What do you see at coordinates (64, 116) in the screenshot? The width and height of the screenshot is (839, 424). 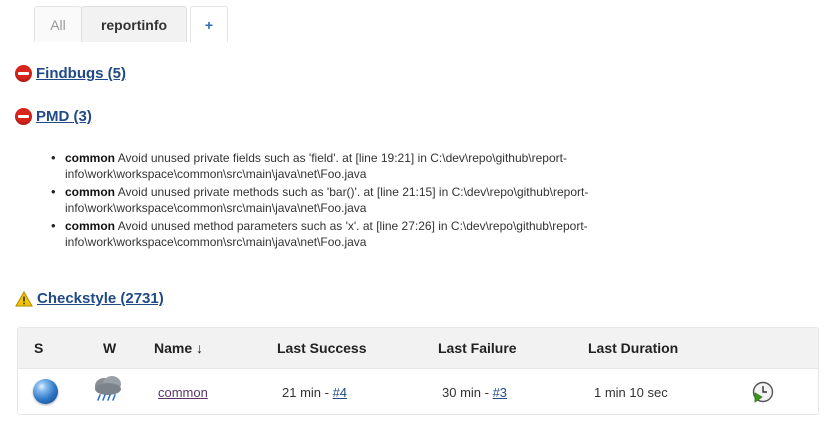 I see `pmd-link: PMD (3)` at bounding box center [64, 116].